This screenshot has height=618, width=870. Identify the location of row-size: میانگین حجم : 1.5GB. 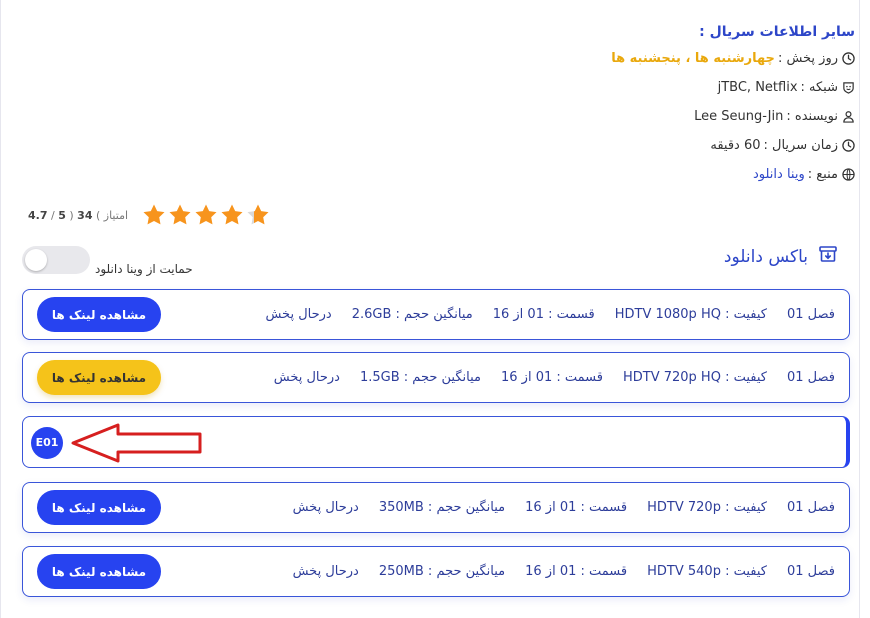
(420, 377).